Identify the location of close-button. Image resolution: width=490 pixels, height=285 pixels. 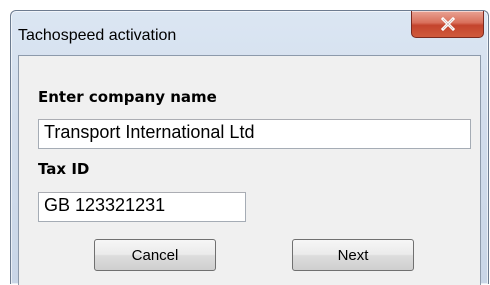
(447, 24).